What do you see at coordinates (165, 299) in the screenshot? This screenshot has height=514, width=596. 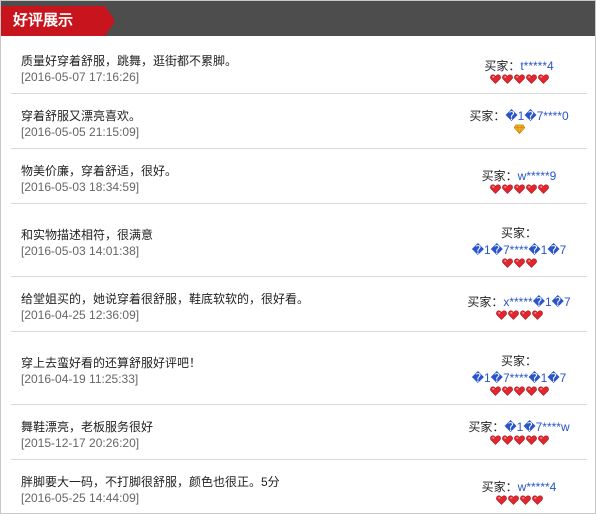 I see `review-comment: 给堂姐买的，她说穿着很舒服，鞋底软软的，很好看。` at bounding box center [165, 299].